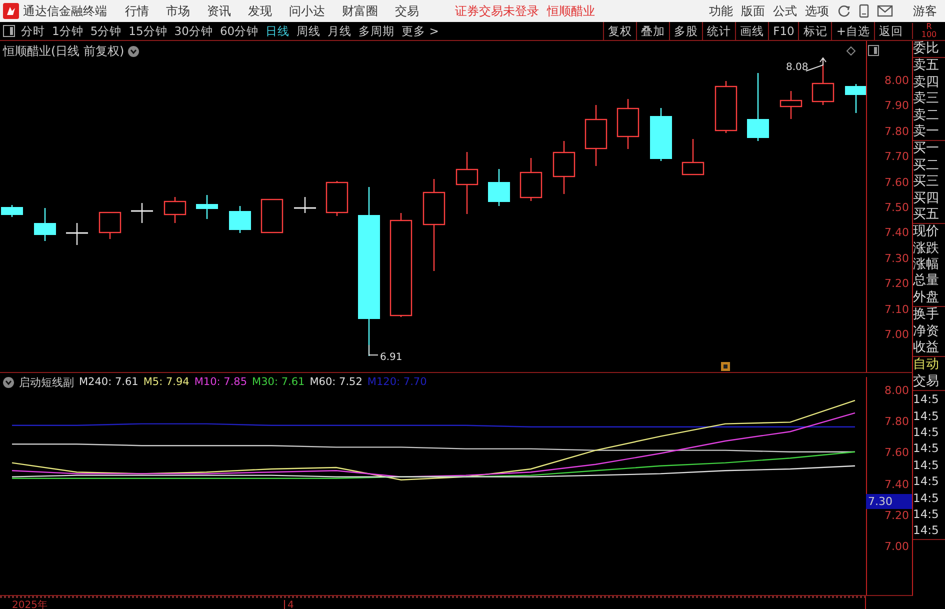  Describe the element at coordinates (926, 265) in the screenshot. I see `quote-label: 涨幅` at that location.